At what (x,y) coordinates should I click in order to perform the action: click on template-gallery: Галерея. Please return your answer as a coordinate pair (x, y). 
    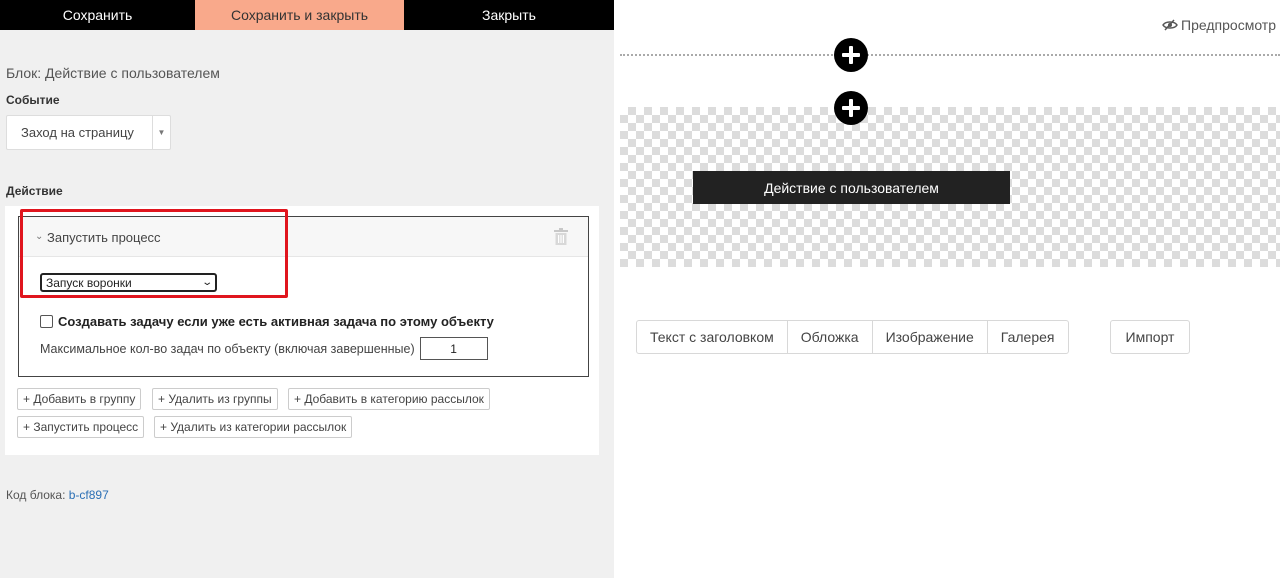
    Looking at the image, I should click on (1028, 337).